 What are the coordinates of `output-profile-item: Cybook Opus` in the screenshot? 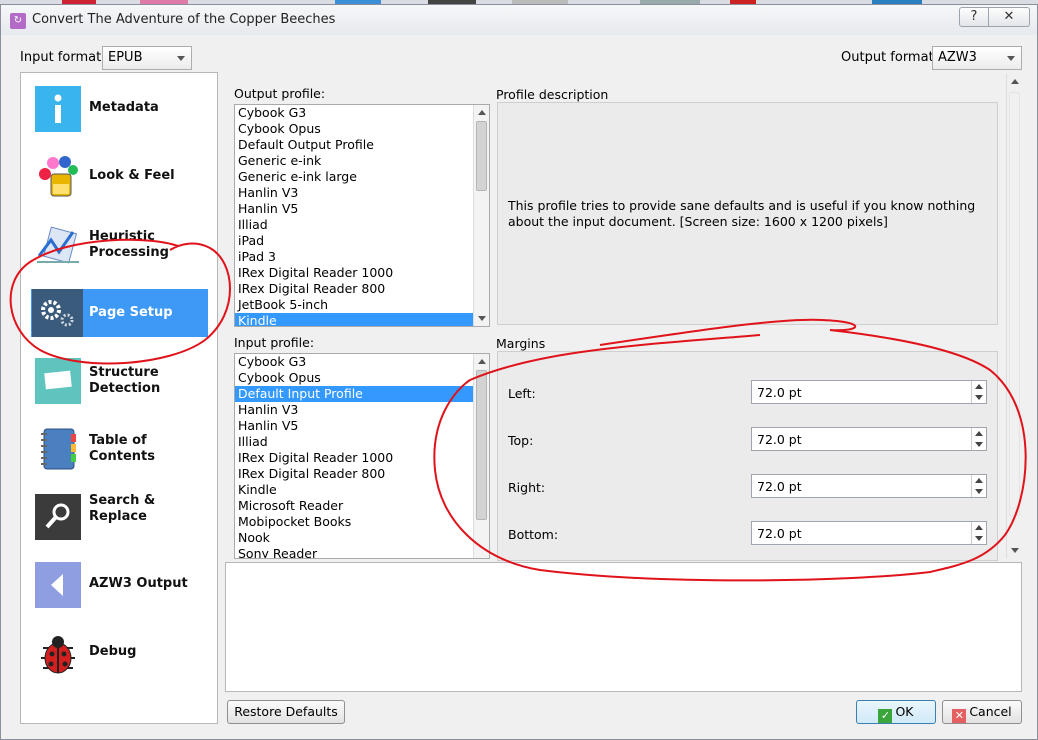 It's located at (362, 129).